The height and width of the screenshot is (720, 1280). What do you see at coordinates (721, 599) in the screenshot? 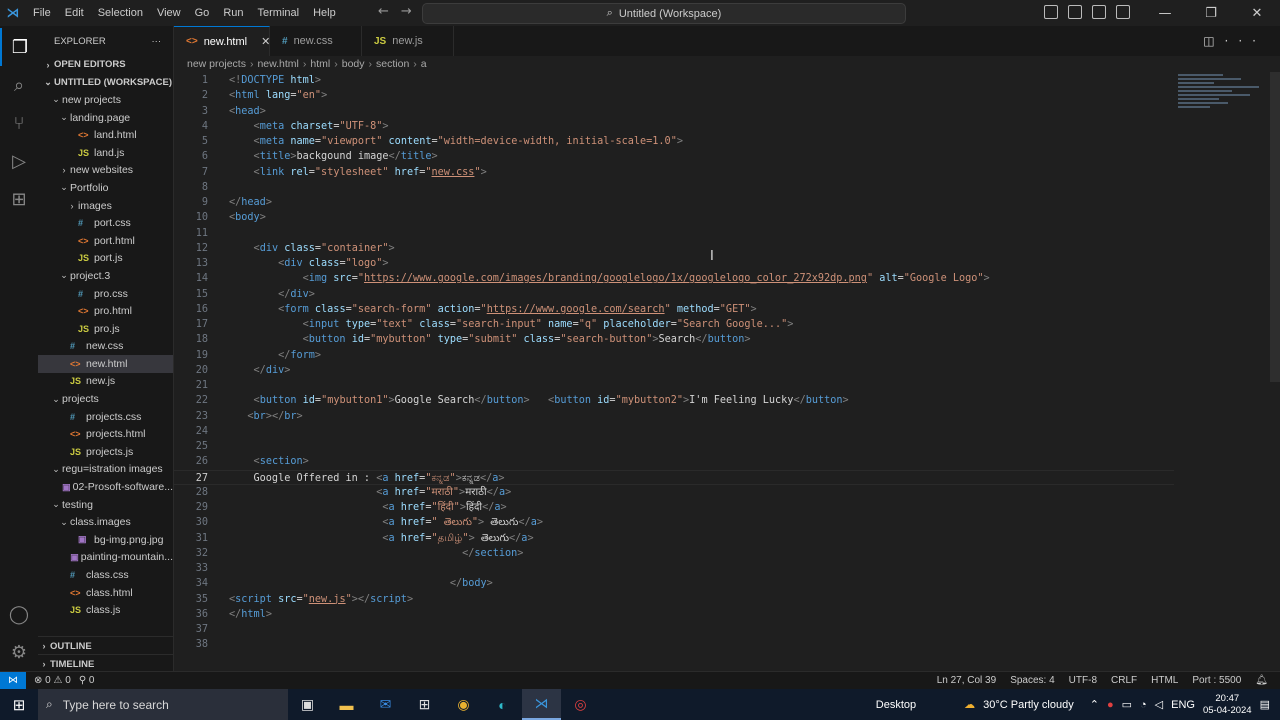
I see `code-line: 35 <script src="new.js"></script>` at bounding box center [721, 599].